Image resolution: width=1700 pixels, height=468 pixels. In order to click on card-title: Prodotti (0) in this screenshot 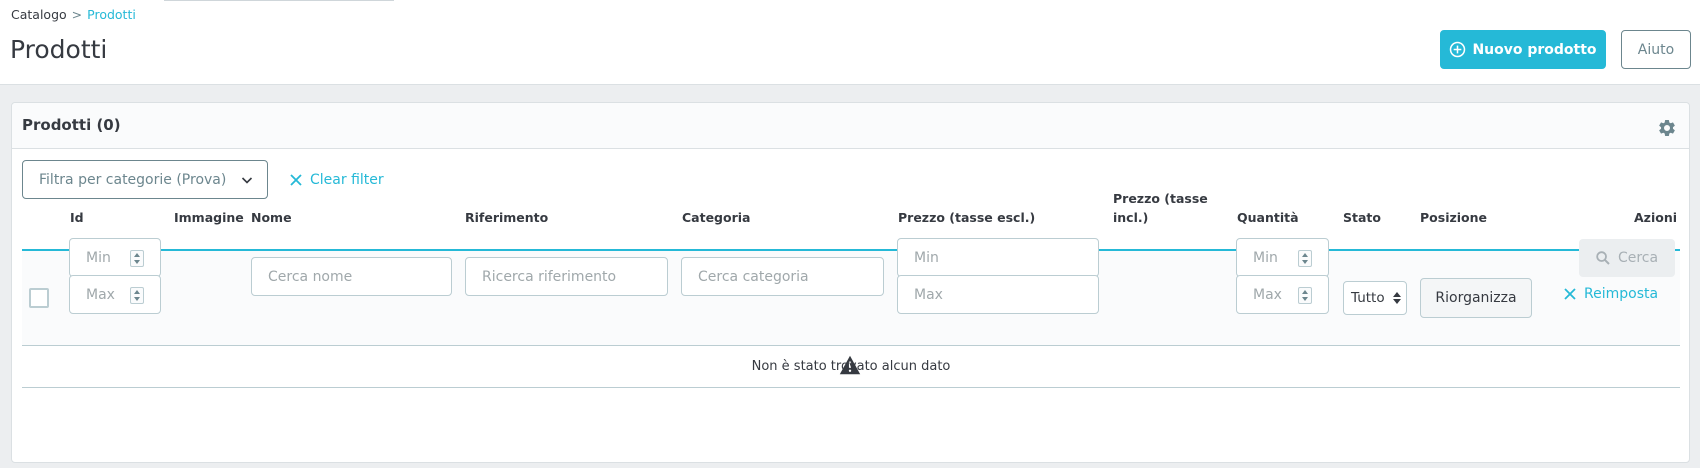, I will do `click(71, 125)`.